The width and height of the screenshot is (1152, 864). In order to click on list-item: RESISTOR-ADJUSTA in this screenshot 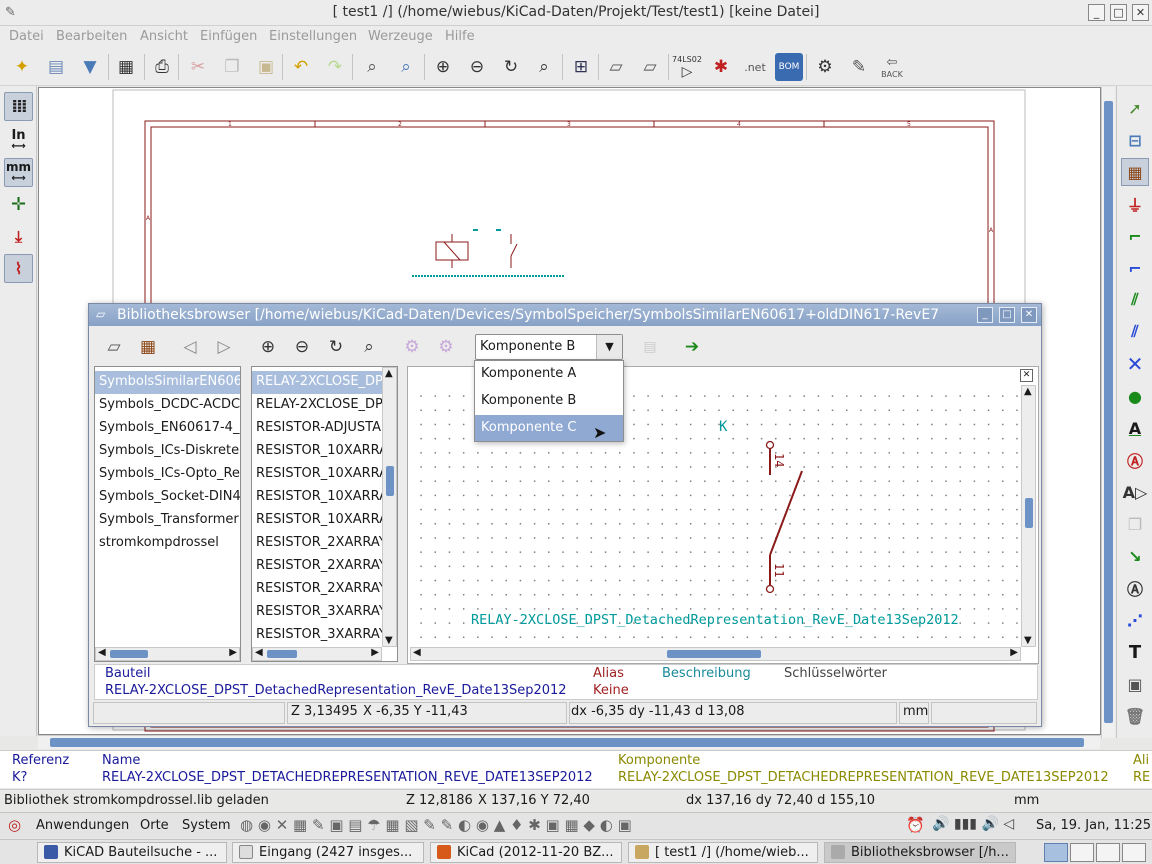, I will do `click(324, 428)`.